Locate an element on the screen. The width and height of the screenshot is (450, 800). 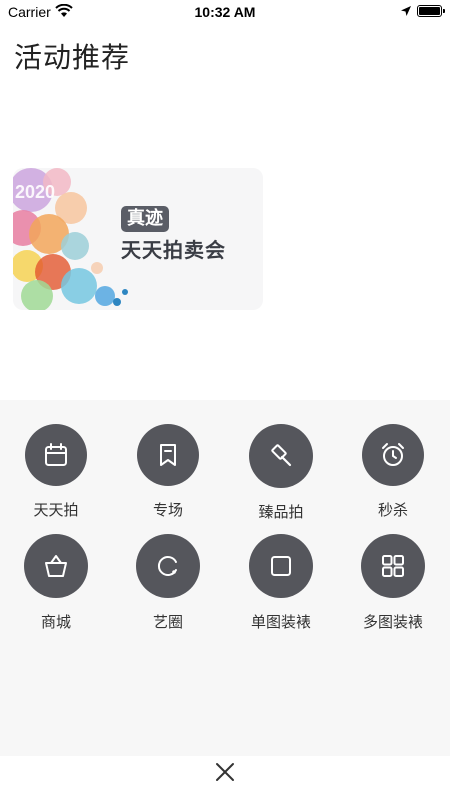
calendar-icon is located at coordinates (56, 454).